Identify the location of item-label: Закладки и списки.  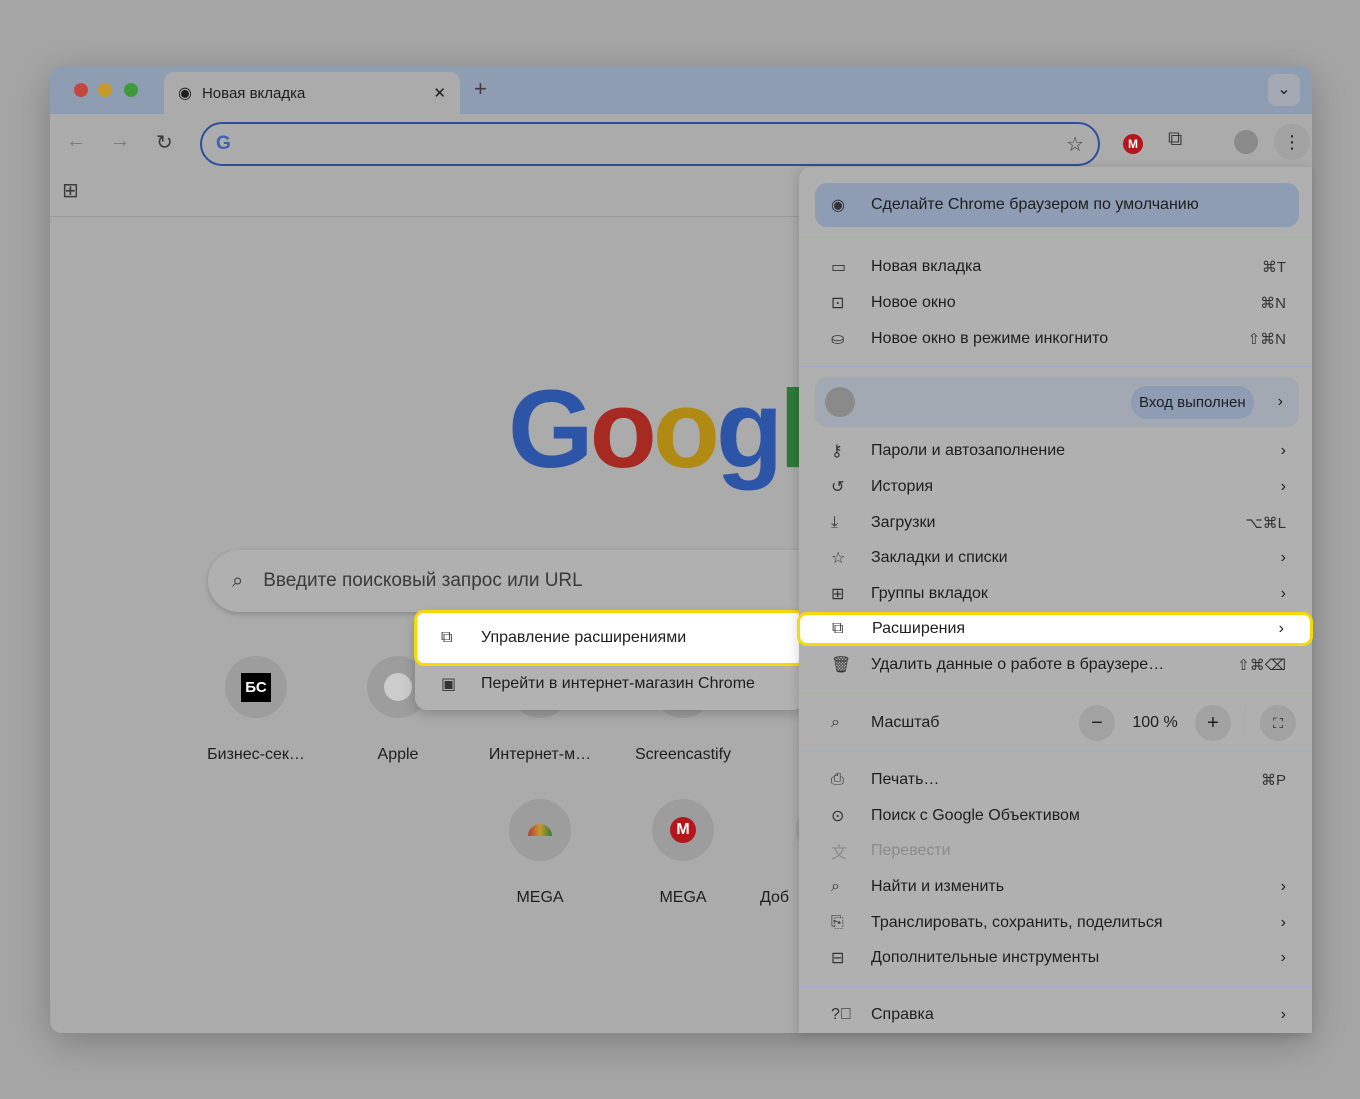
(939, 557).